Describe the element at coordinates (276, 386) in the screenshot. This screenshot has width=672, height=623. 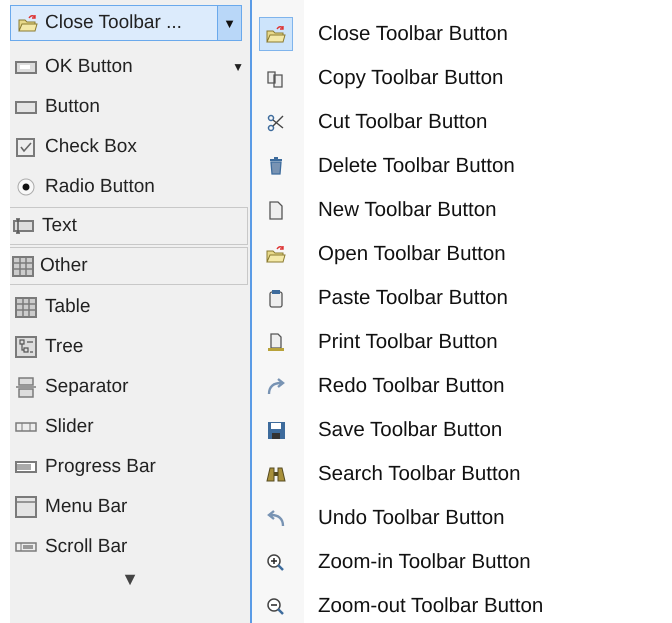
I see `redo-icon` at that location.